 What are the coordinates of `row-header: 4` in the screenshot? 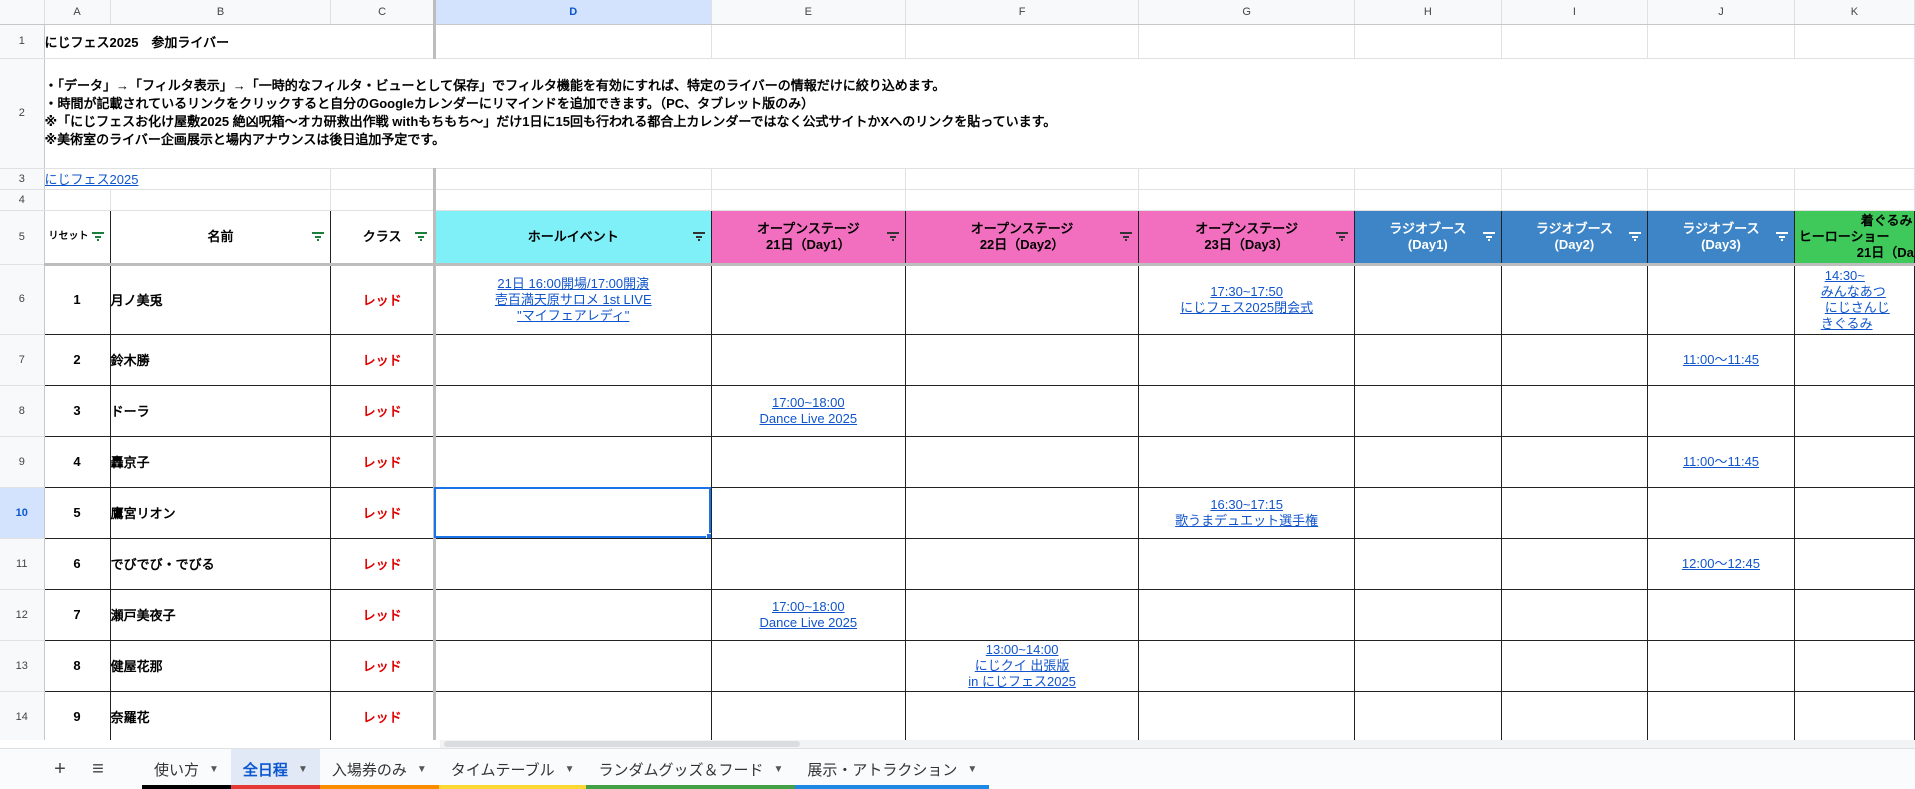 It's located at (22, 200).